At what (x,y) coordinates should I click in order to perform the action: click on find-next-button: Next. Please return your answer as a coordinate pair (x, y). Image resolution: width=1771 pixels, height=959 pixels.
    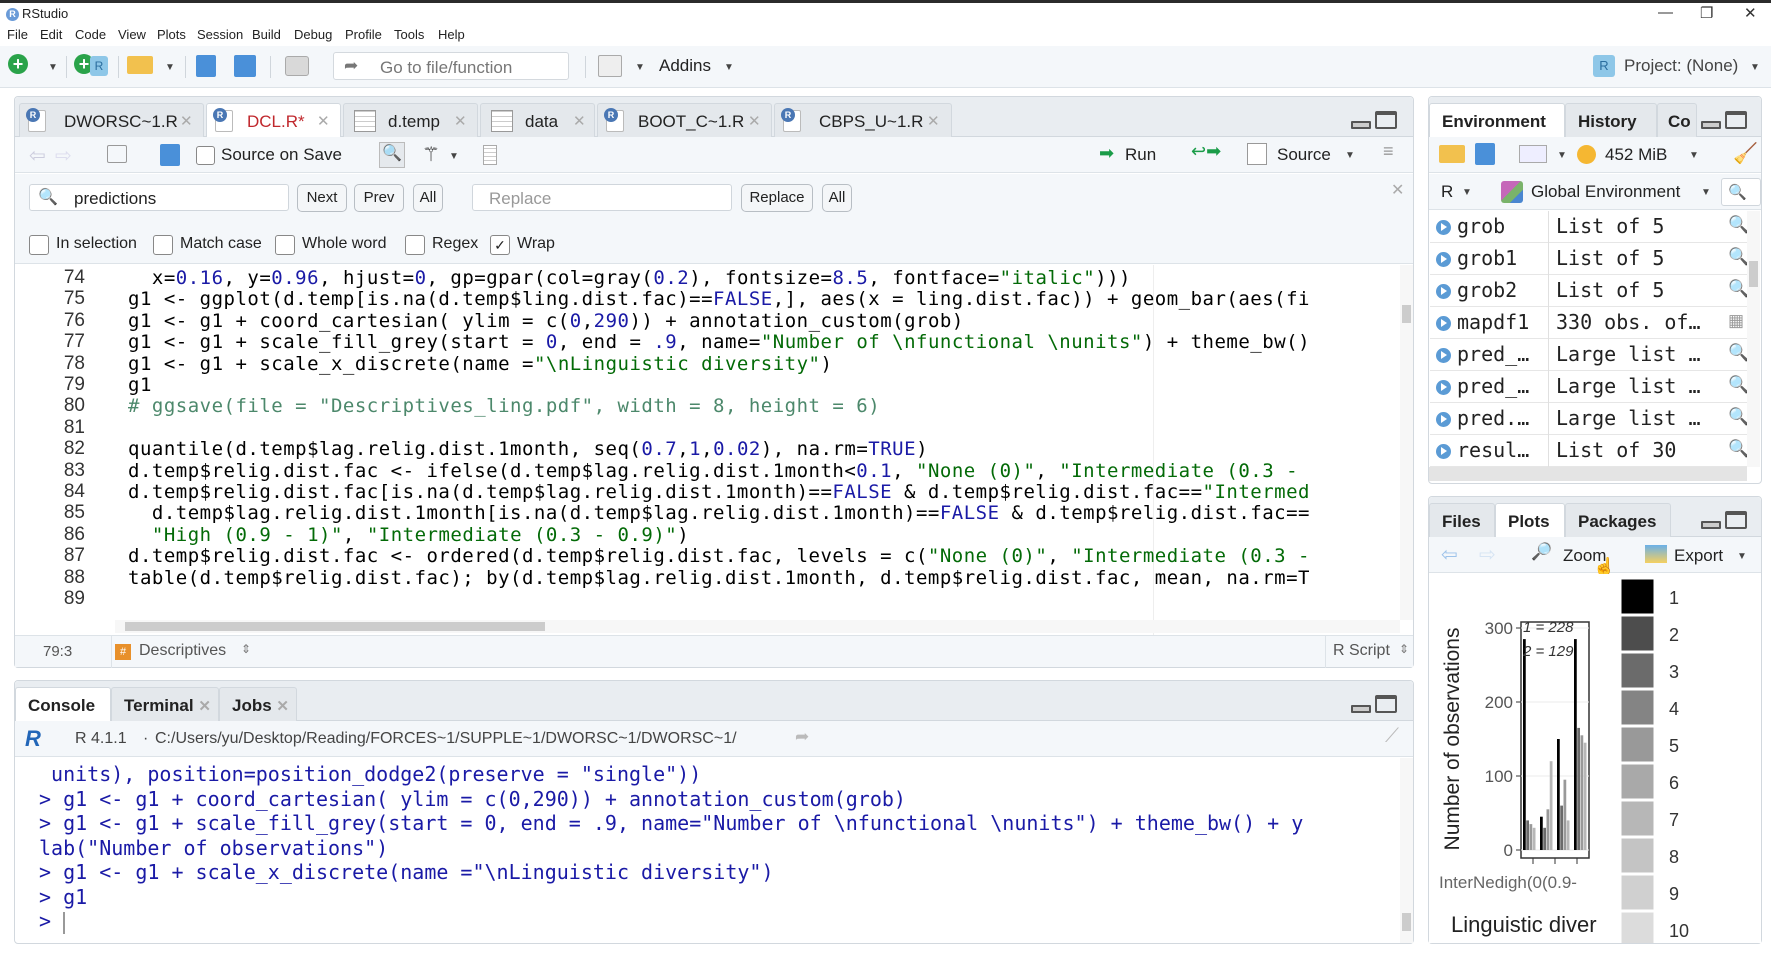
    Looking at the image, I should click on (322, 198).